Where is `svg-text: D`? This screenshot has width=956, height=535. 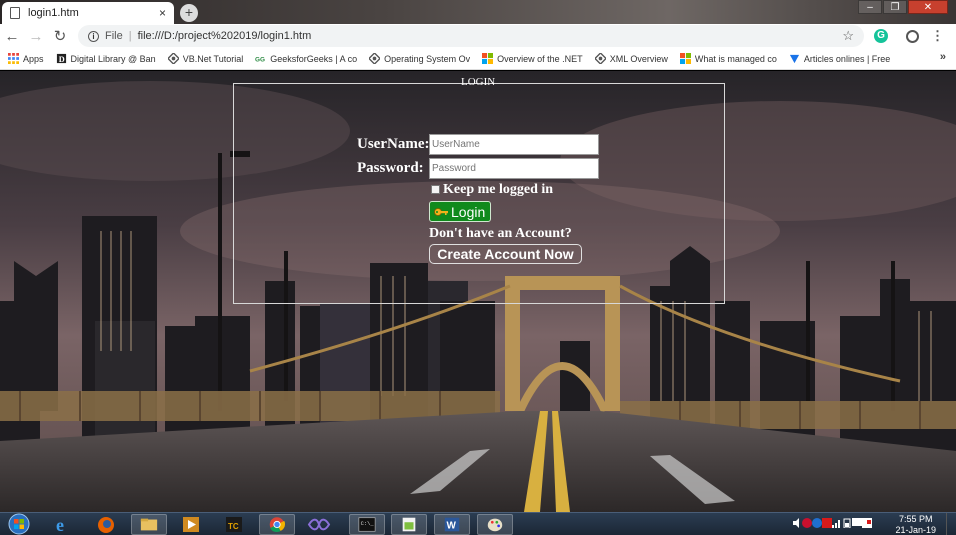
svg-text: D is located at coordinates (61, 59).